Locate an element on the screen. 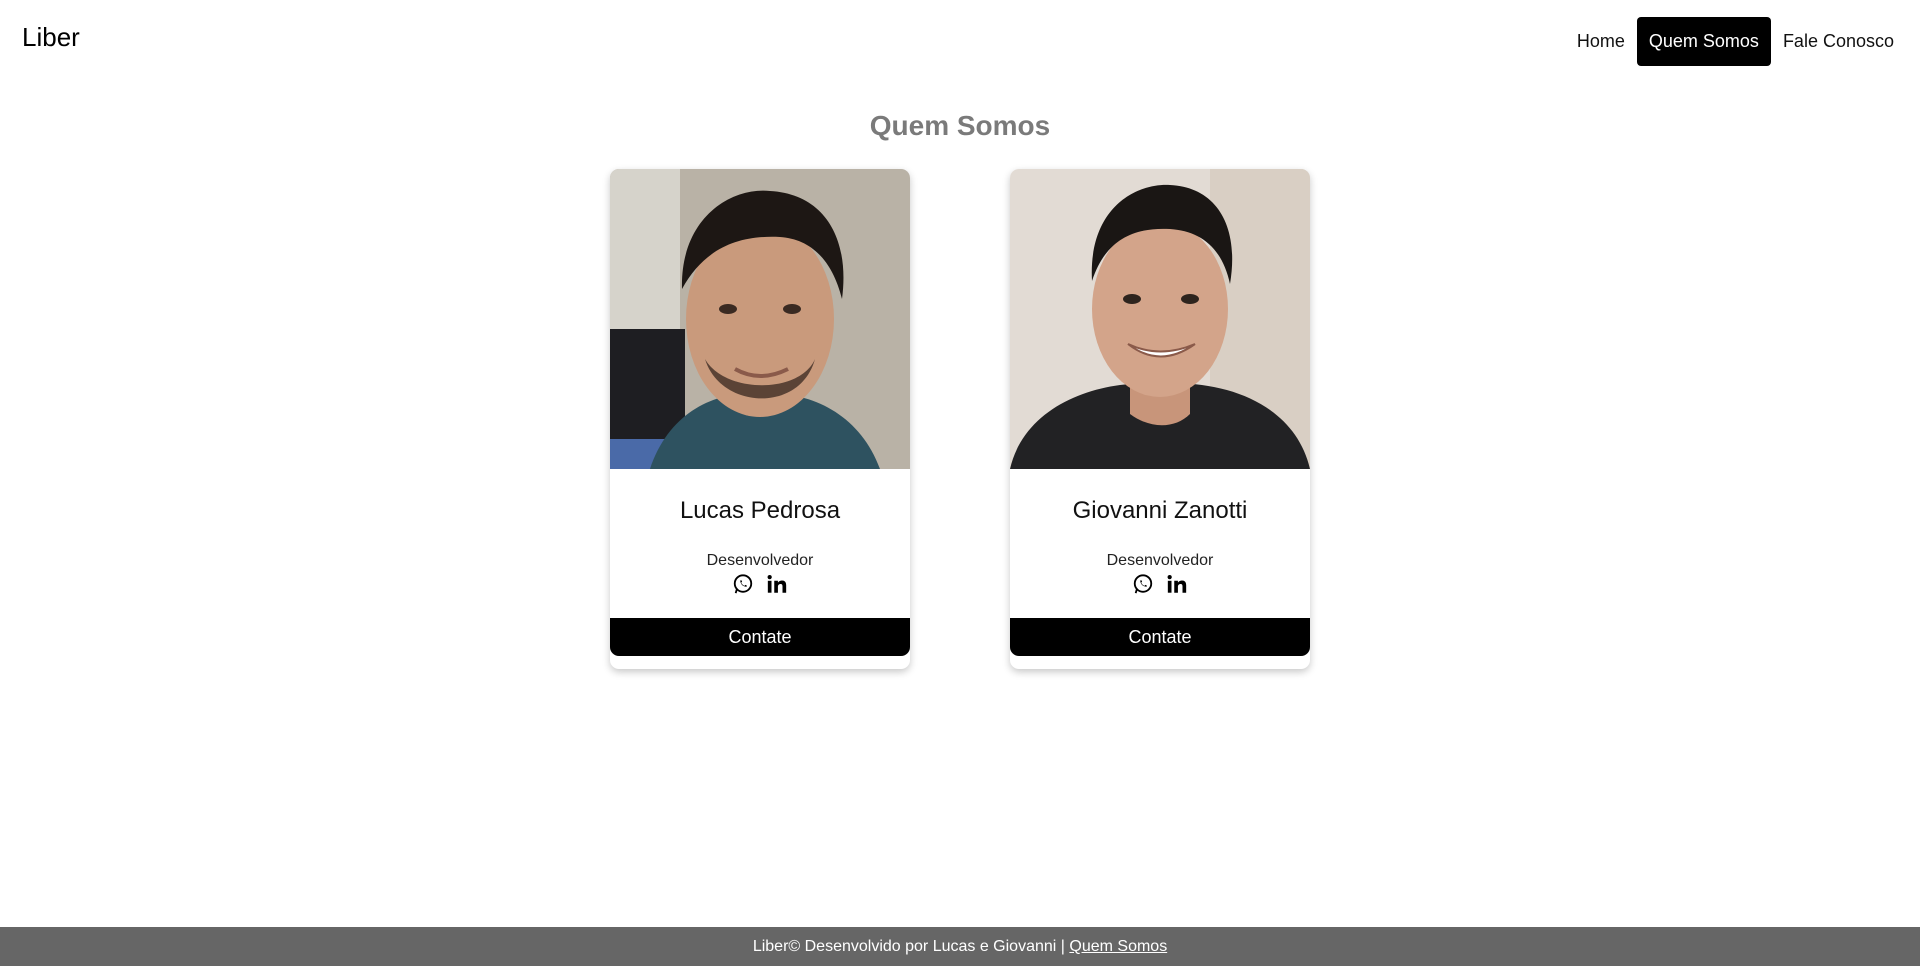 The width and height of the screenshot is (1920, 966). brand-logo: Liber is located at coordinates (51, 37).